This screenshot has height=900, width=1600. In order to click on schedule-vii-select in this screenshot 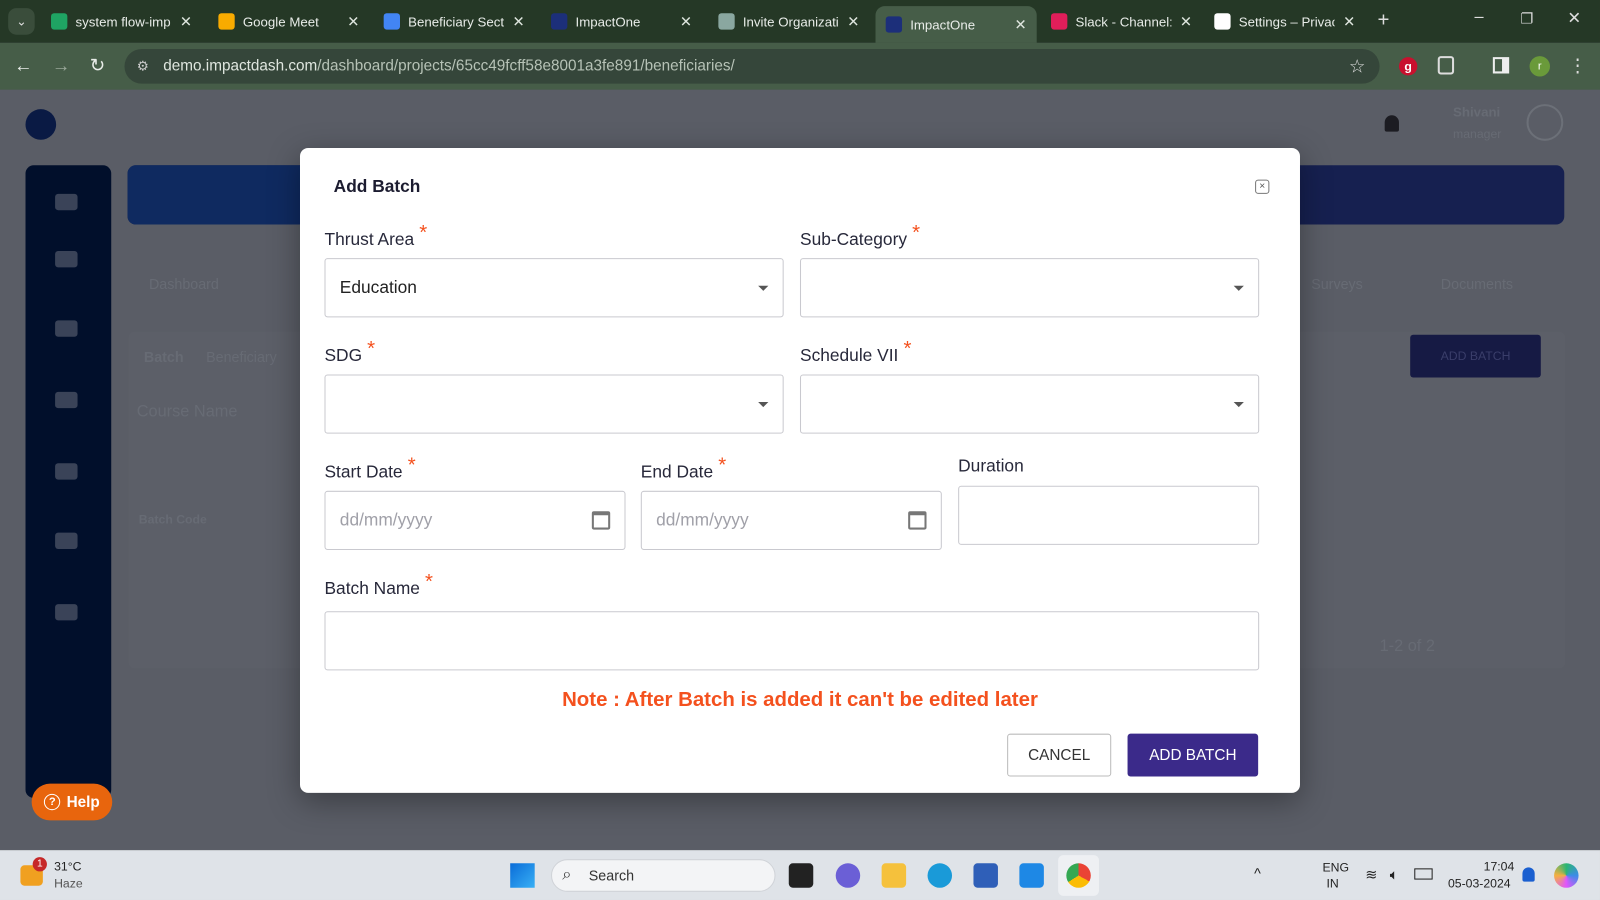, I will do `click(1029, 404)`.